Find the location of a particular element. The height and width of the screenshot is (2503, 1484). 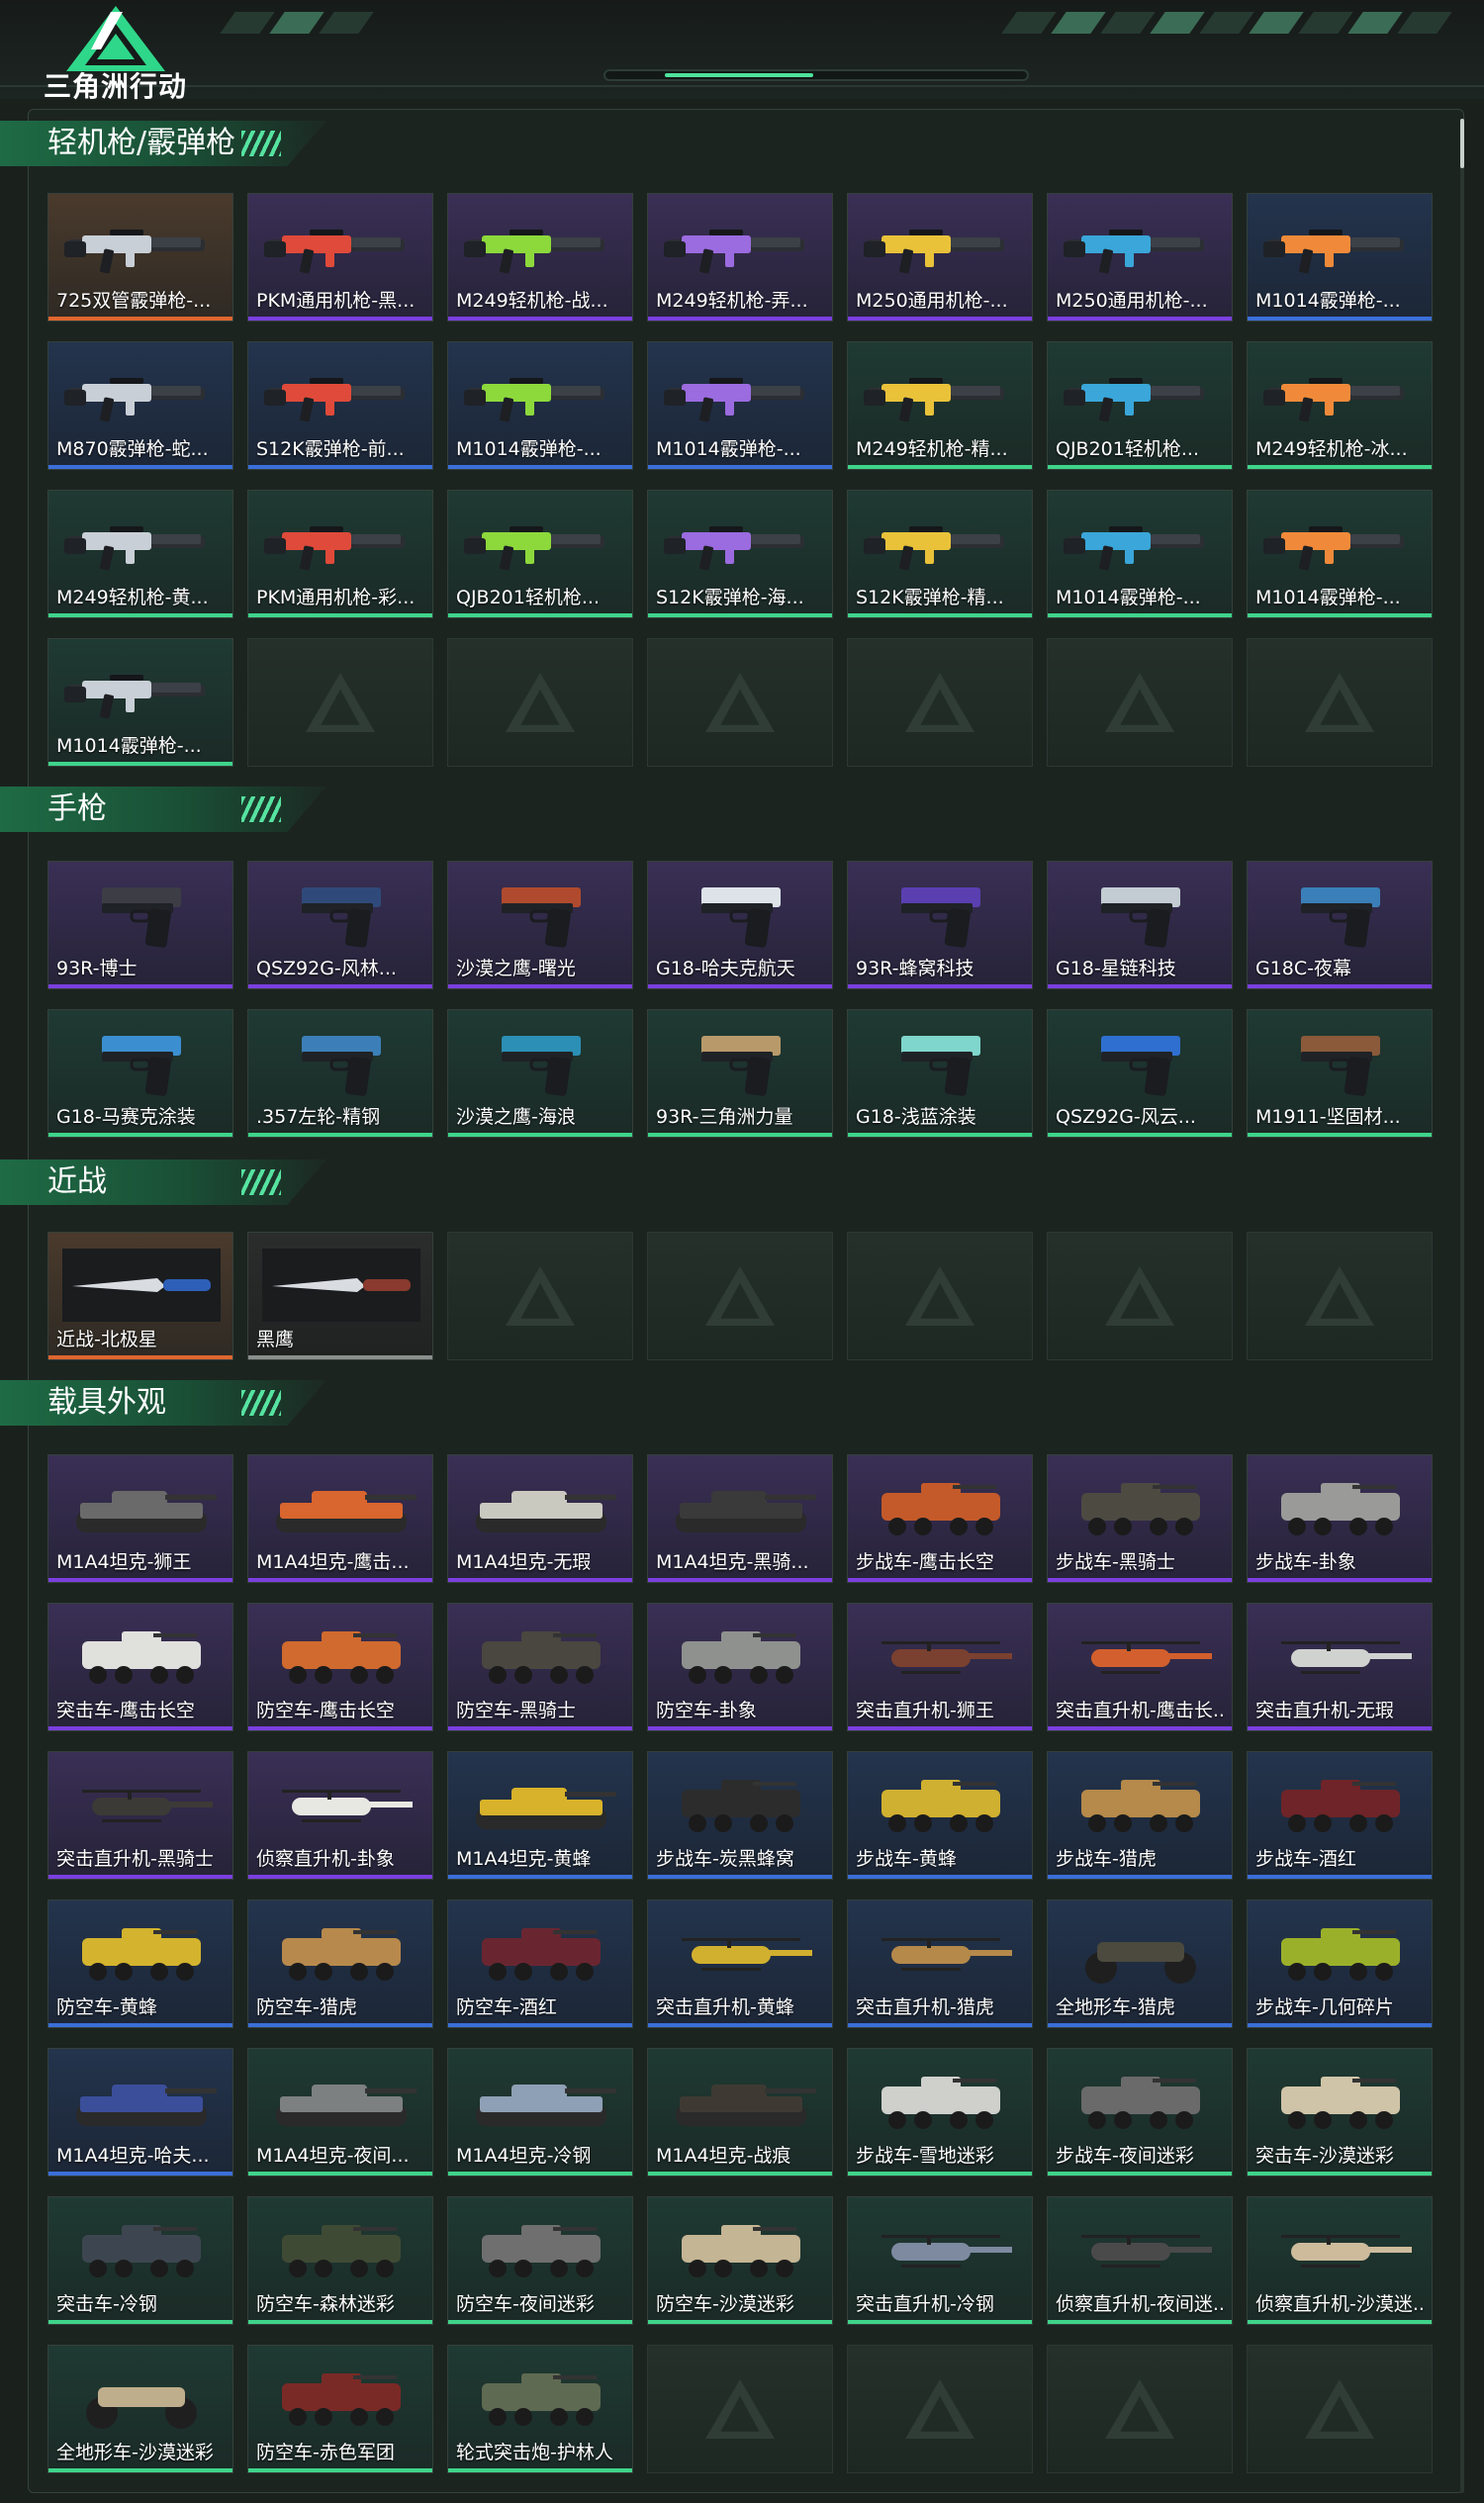

skin-card: G18-哈夫克航天 is located at coordinates (740, 925).